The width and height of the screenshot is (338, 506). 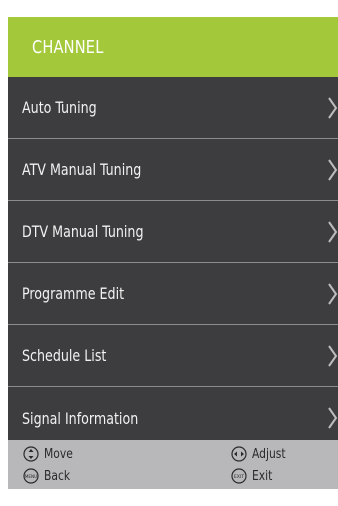 What do you see at coordinates (173, 232) in the screenshot?
I see `menu-item-dtv-manual-tuning: DTV Manual Tuning` at bounding box center [173, 232].